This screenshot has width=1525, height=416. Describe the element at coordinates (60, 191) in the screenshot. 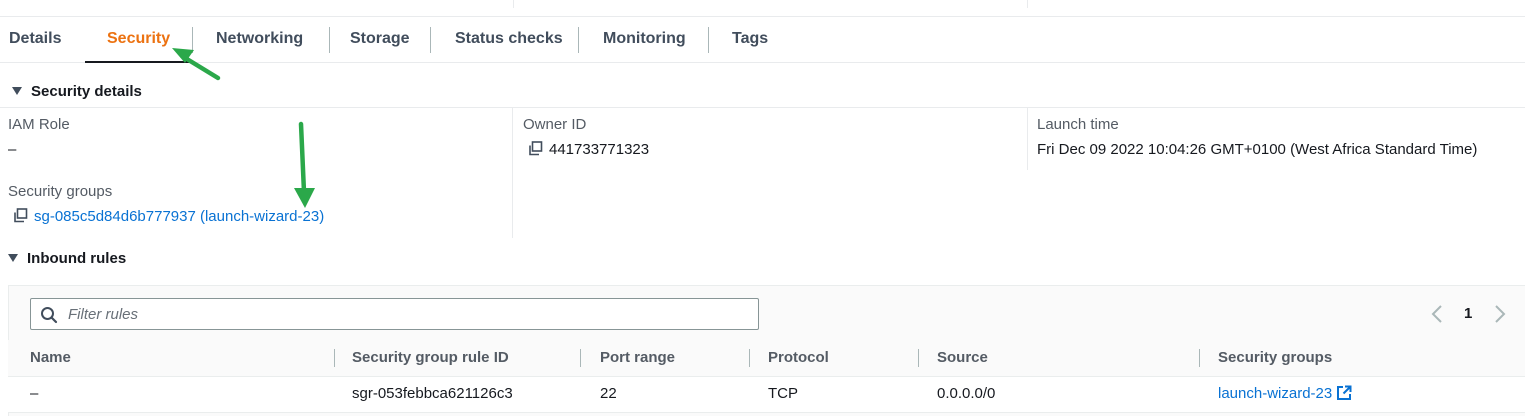

I see `security-groups-label: Security groups` at that location.